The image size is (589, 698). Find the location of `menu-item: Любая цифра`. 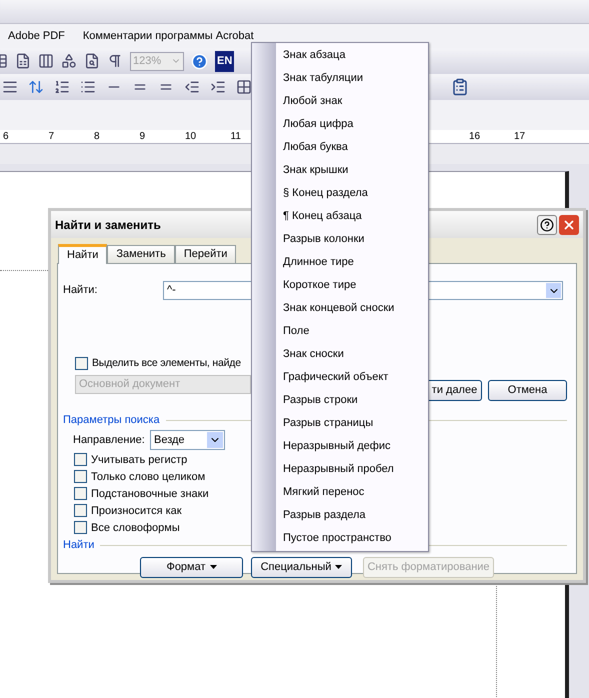

menu-item: Любая цифра is located at coordinates (335, 124).